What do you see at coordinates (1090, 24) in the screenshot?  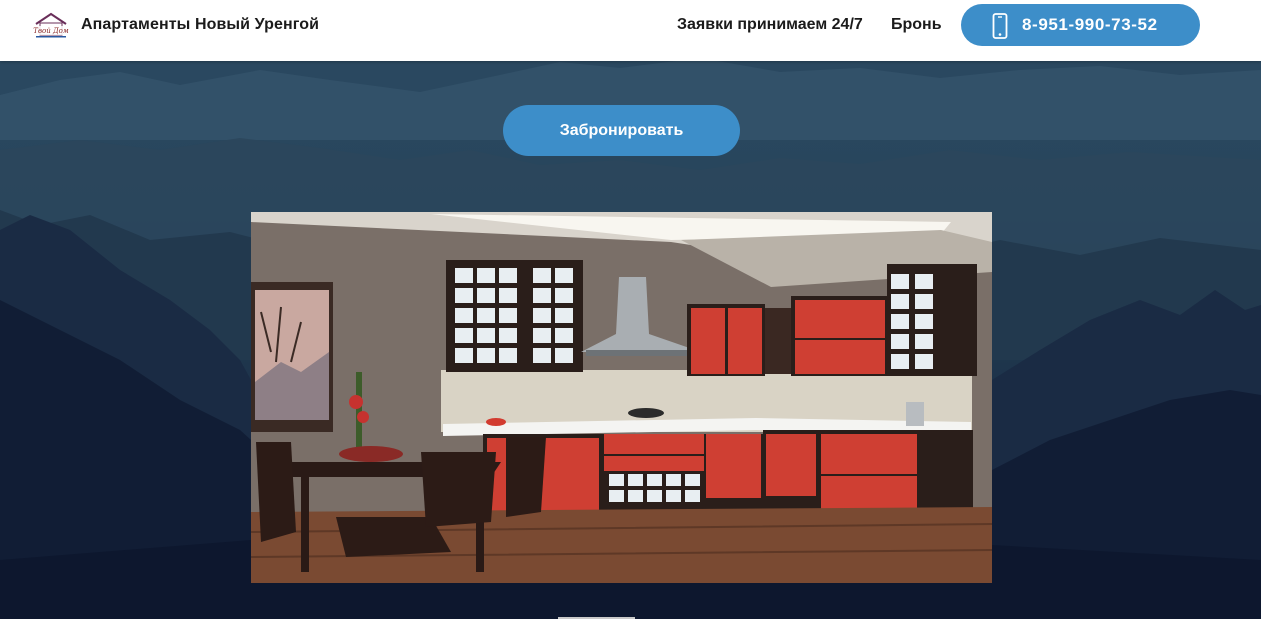 I see `phone-number: 8-951-990-73-52` at bounding box center [1090, 24].